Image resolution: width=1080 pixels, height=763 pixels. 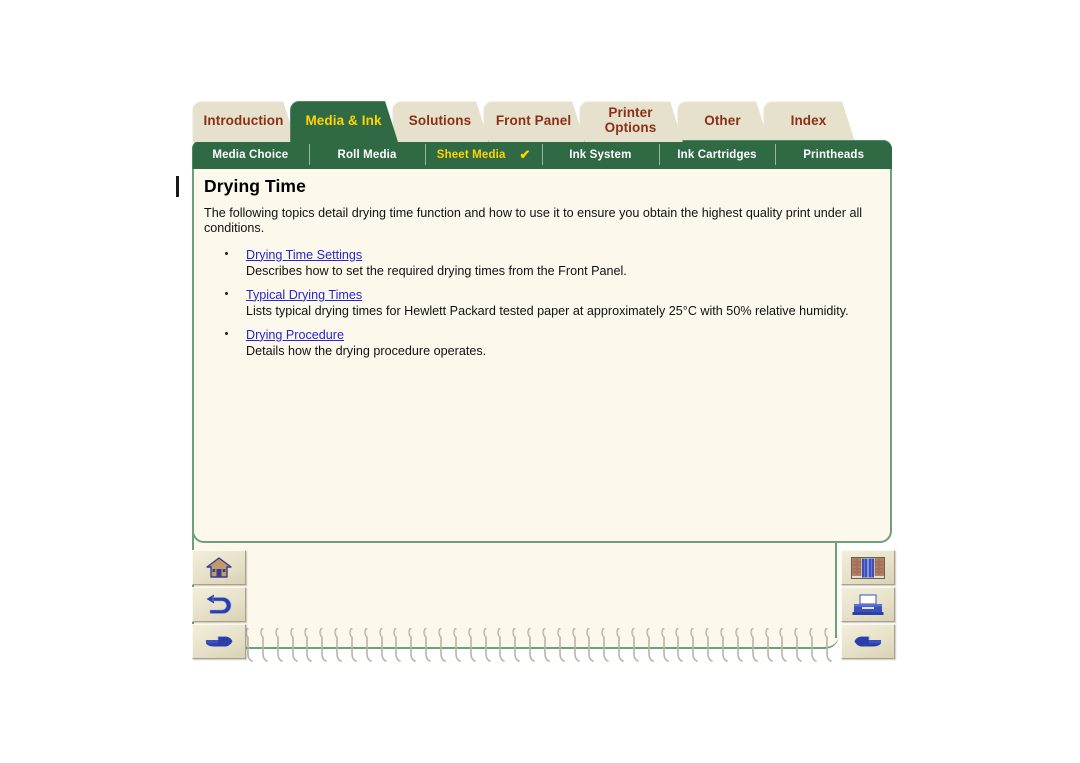 I want to click on tab-label: Front Panel, so click(x=533, y=120).